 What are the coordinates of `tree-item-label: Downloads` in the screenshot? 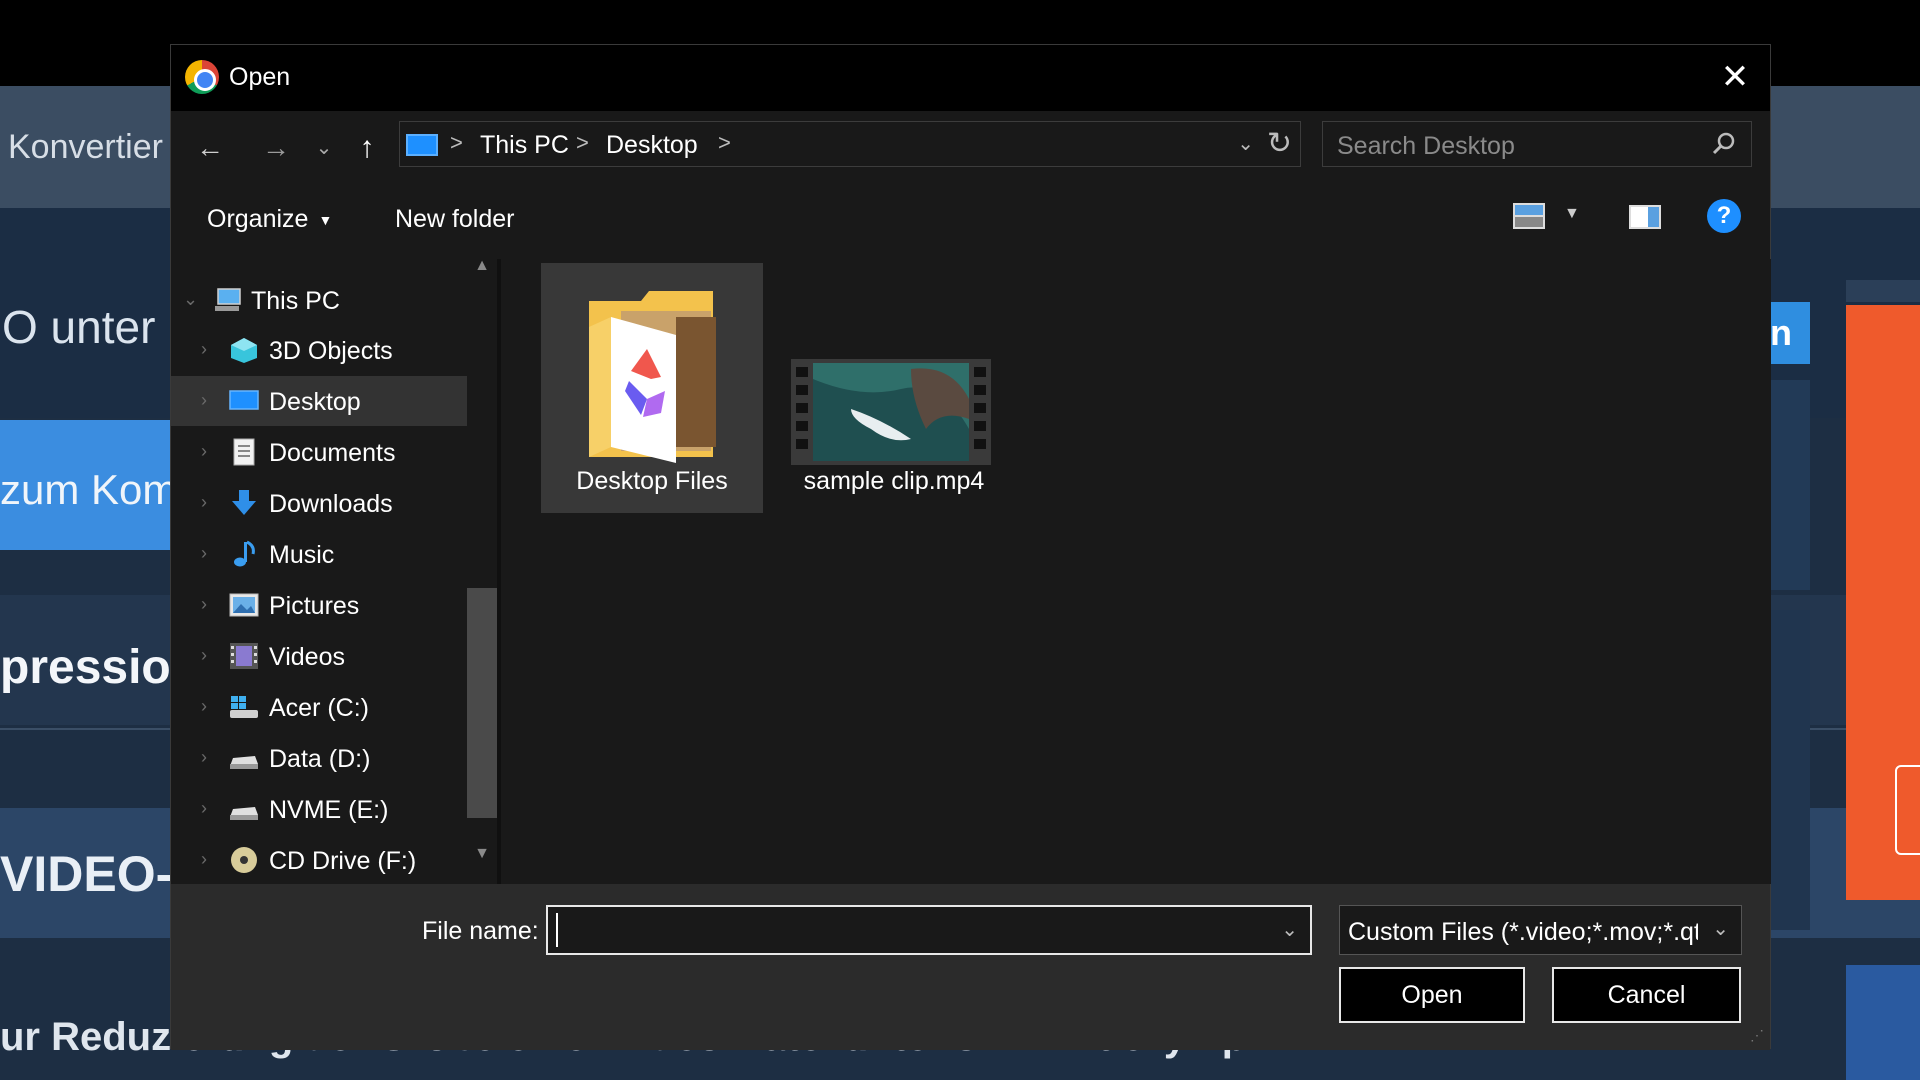 It's located at (331, 504).